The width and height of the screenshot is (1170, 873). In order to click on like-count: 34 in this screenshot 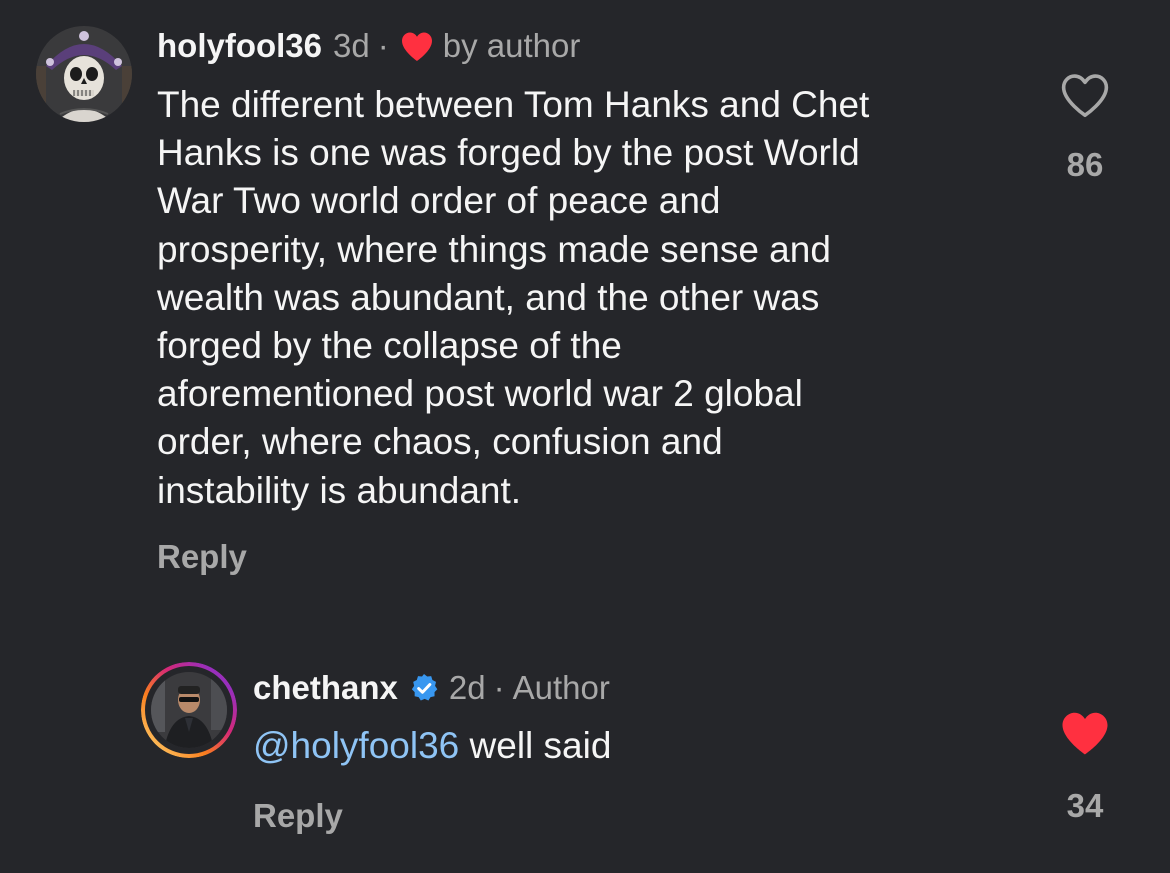, I will do `click(1085, 805)`.